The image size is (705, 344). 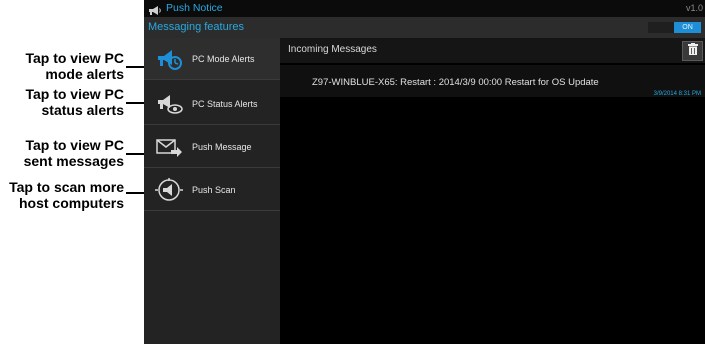 I want to click on title-bar: Push Notice v1.0, so click(x=424, y=8).